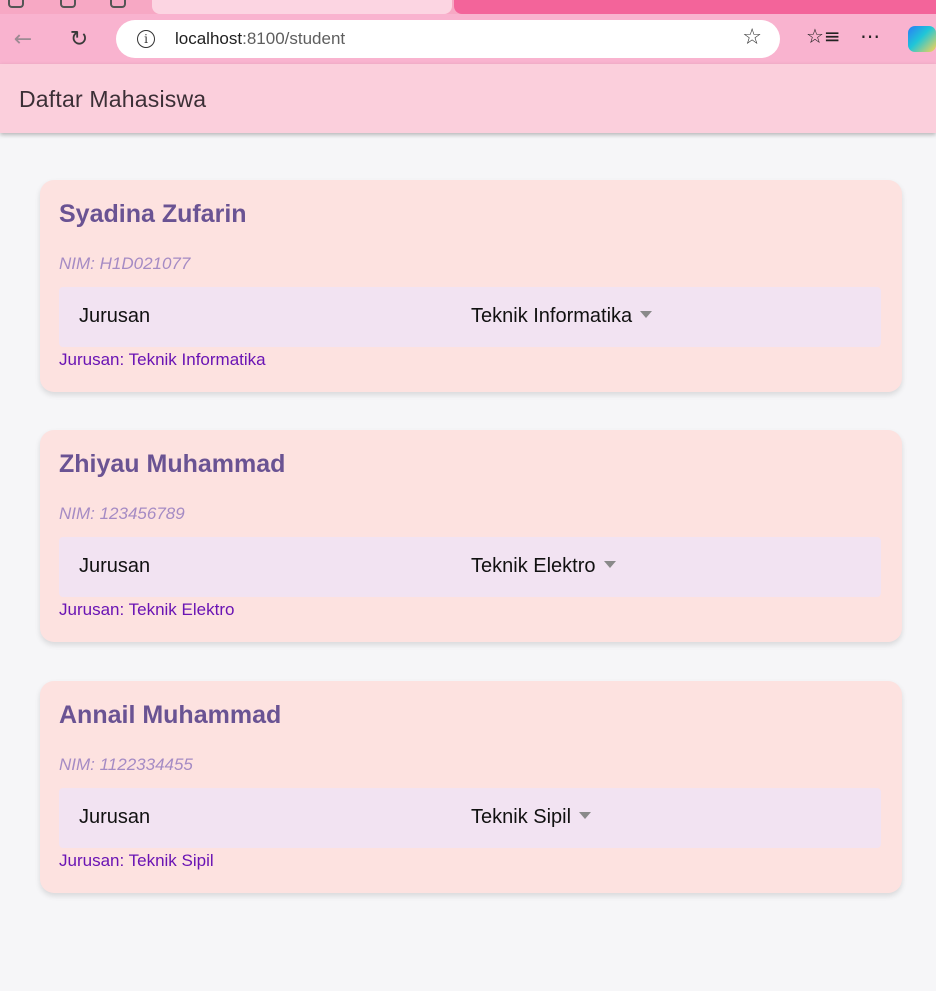 The width and height of the screenshot is (936, 991). What do you see at coordinates (302, 7) in the screenshot?
I see `tab-active` at bounding box center [302, 7].